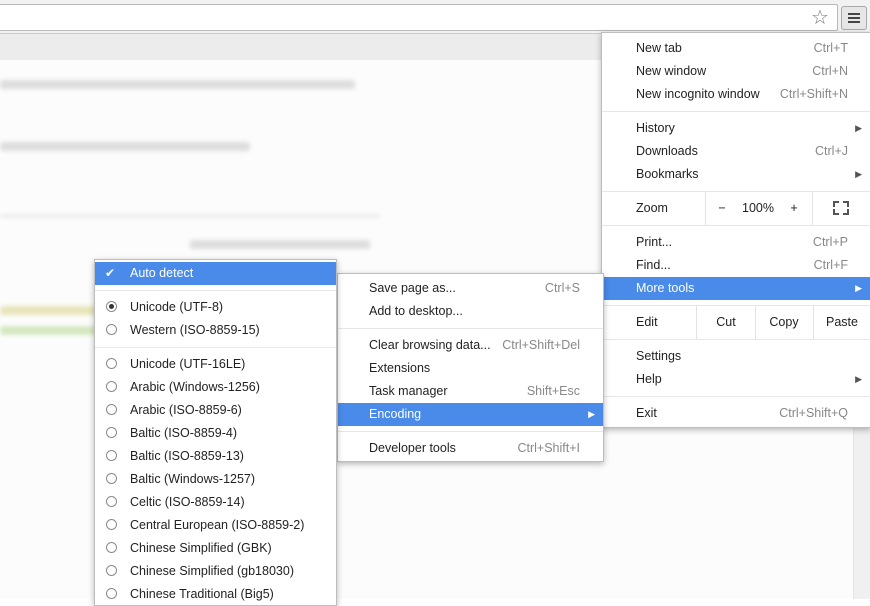  What do you see at coordinates (736, 48) in the screenshot?
I see `menu-item-new-tab: New tab Ctrl+T` at bounding box center [736, 48].